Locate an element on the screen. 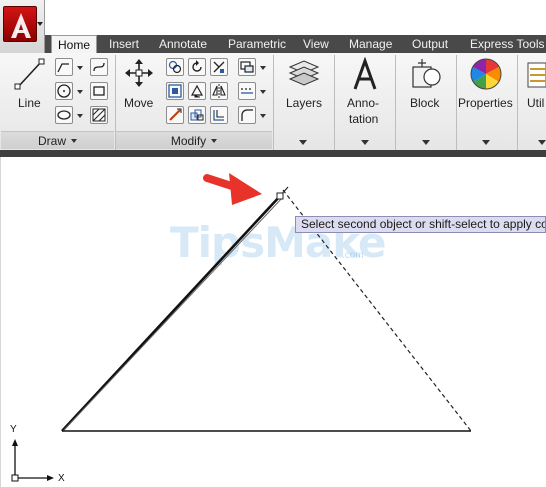 Image resolution: width=546 pixels, height=487 pixels. array-icon is located at coordinates (197, 115).